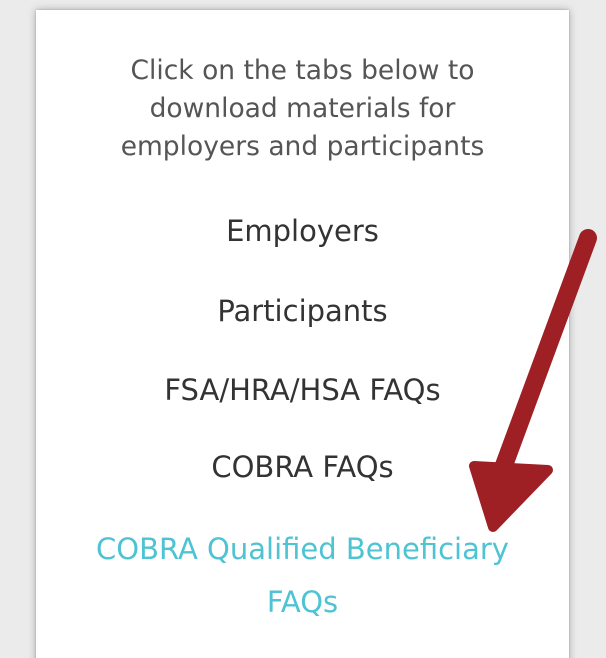 The image size is (606, 658). I want to click on tab-employers: Employers, so click(302, 231).